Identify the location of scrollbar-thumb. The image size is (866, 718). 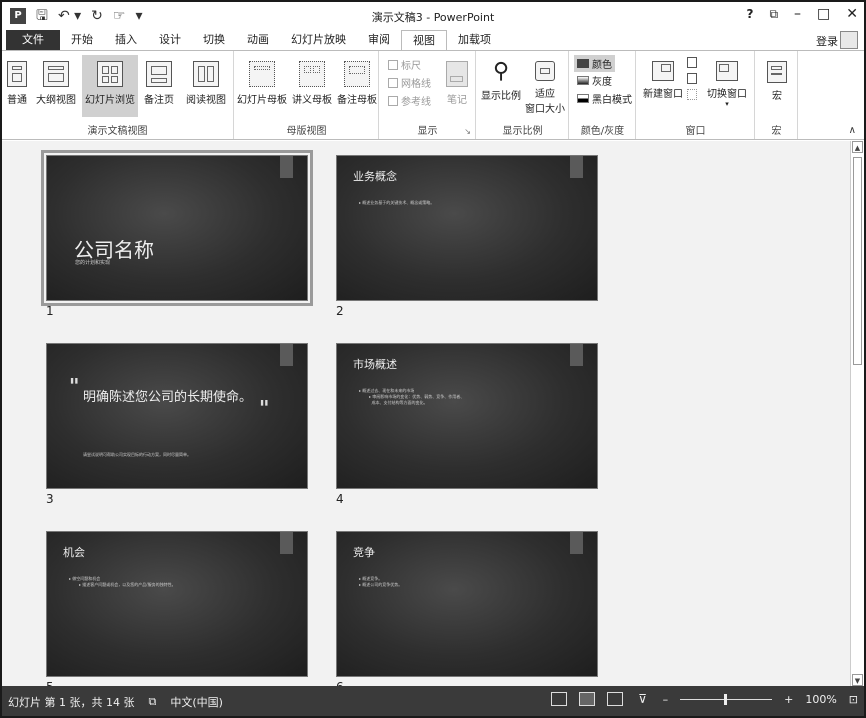
(857, 261).